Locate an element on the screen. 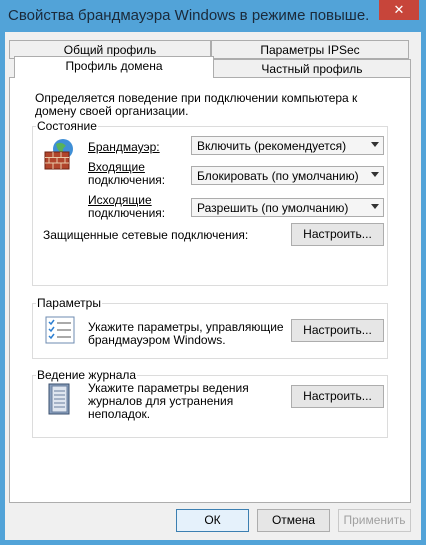 This screenshot has width=426, height=545. firewall-state-value: Включить (рекомендуется) is located at coordinates (272, 146).